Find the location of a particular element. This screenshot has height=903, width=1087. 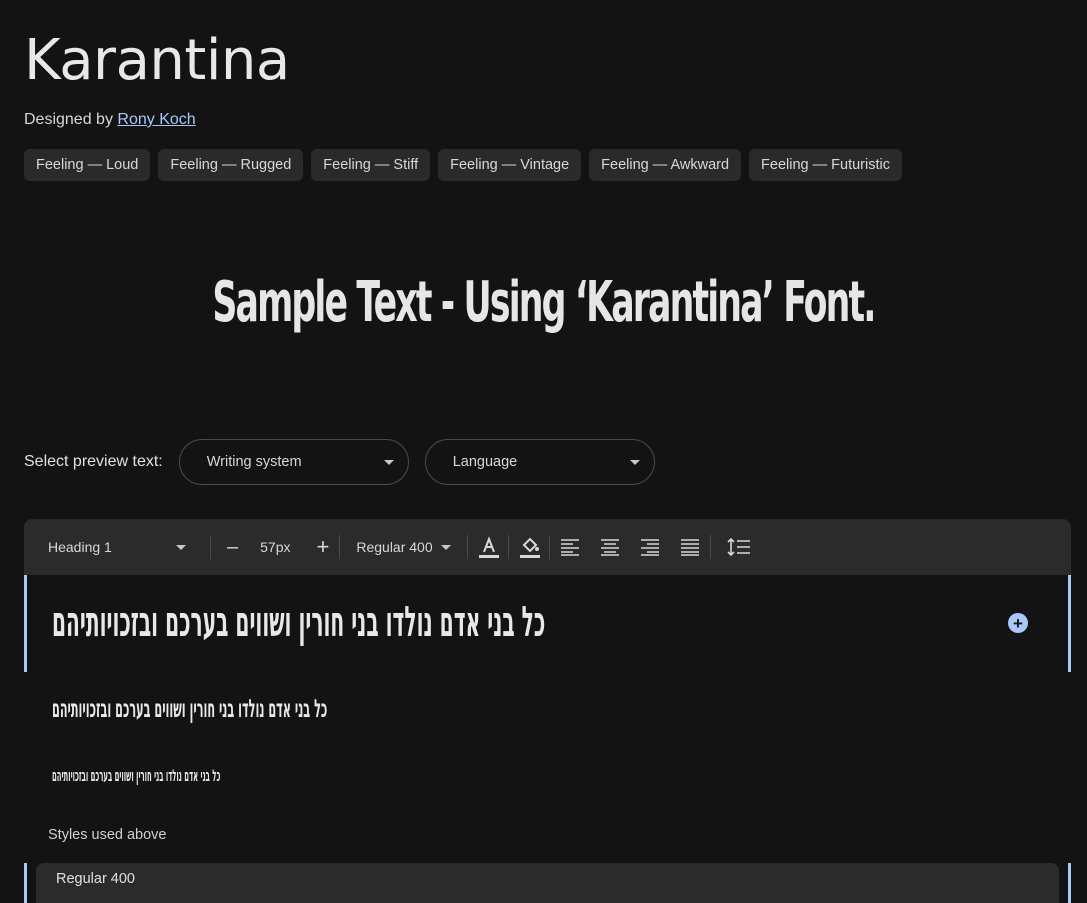

tag-chip-vintage: Feeling — Vintage is located at coordinates (510, 165).